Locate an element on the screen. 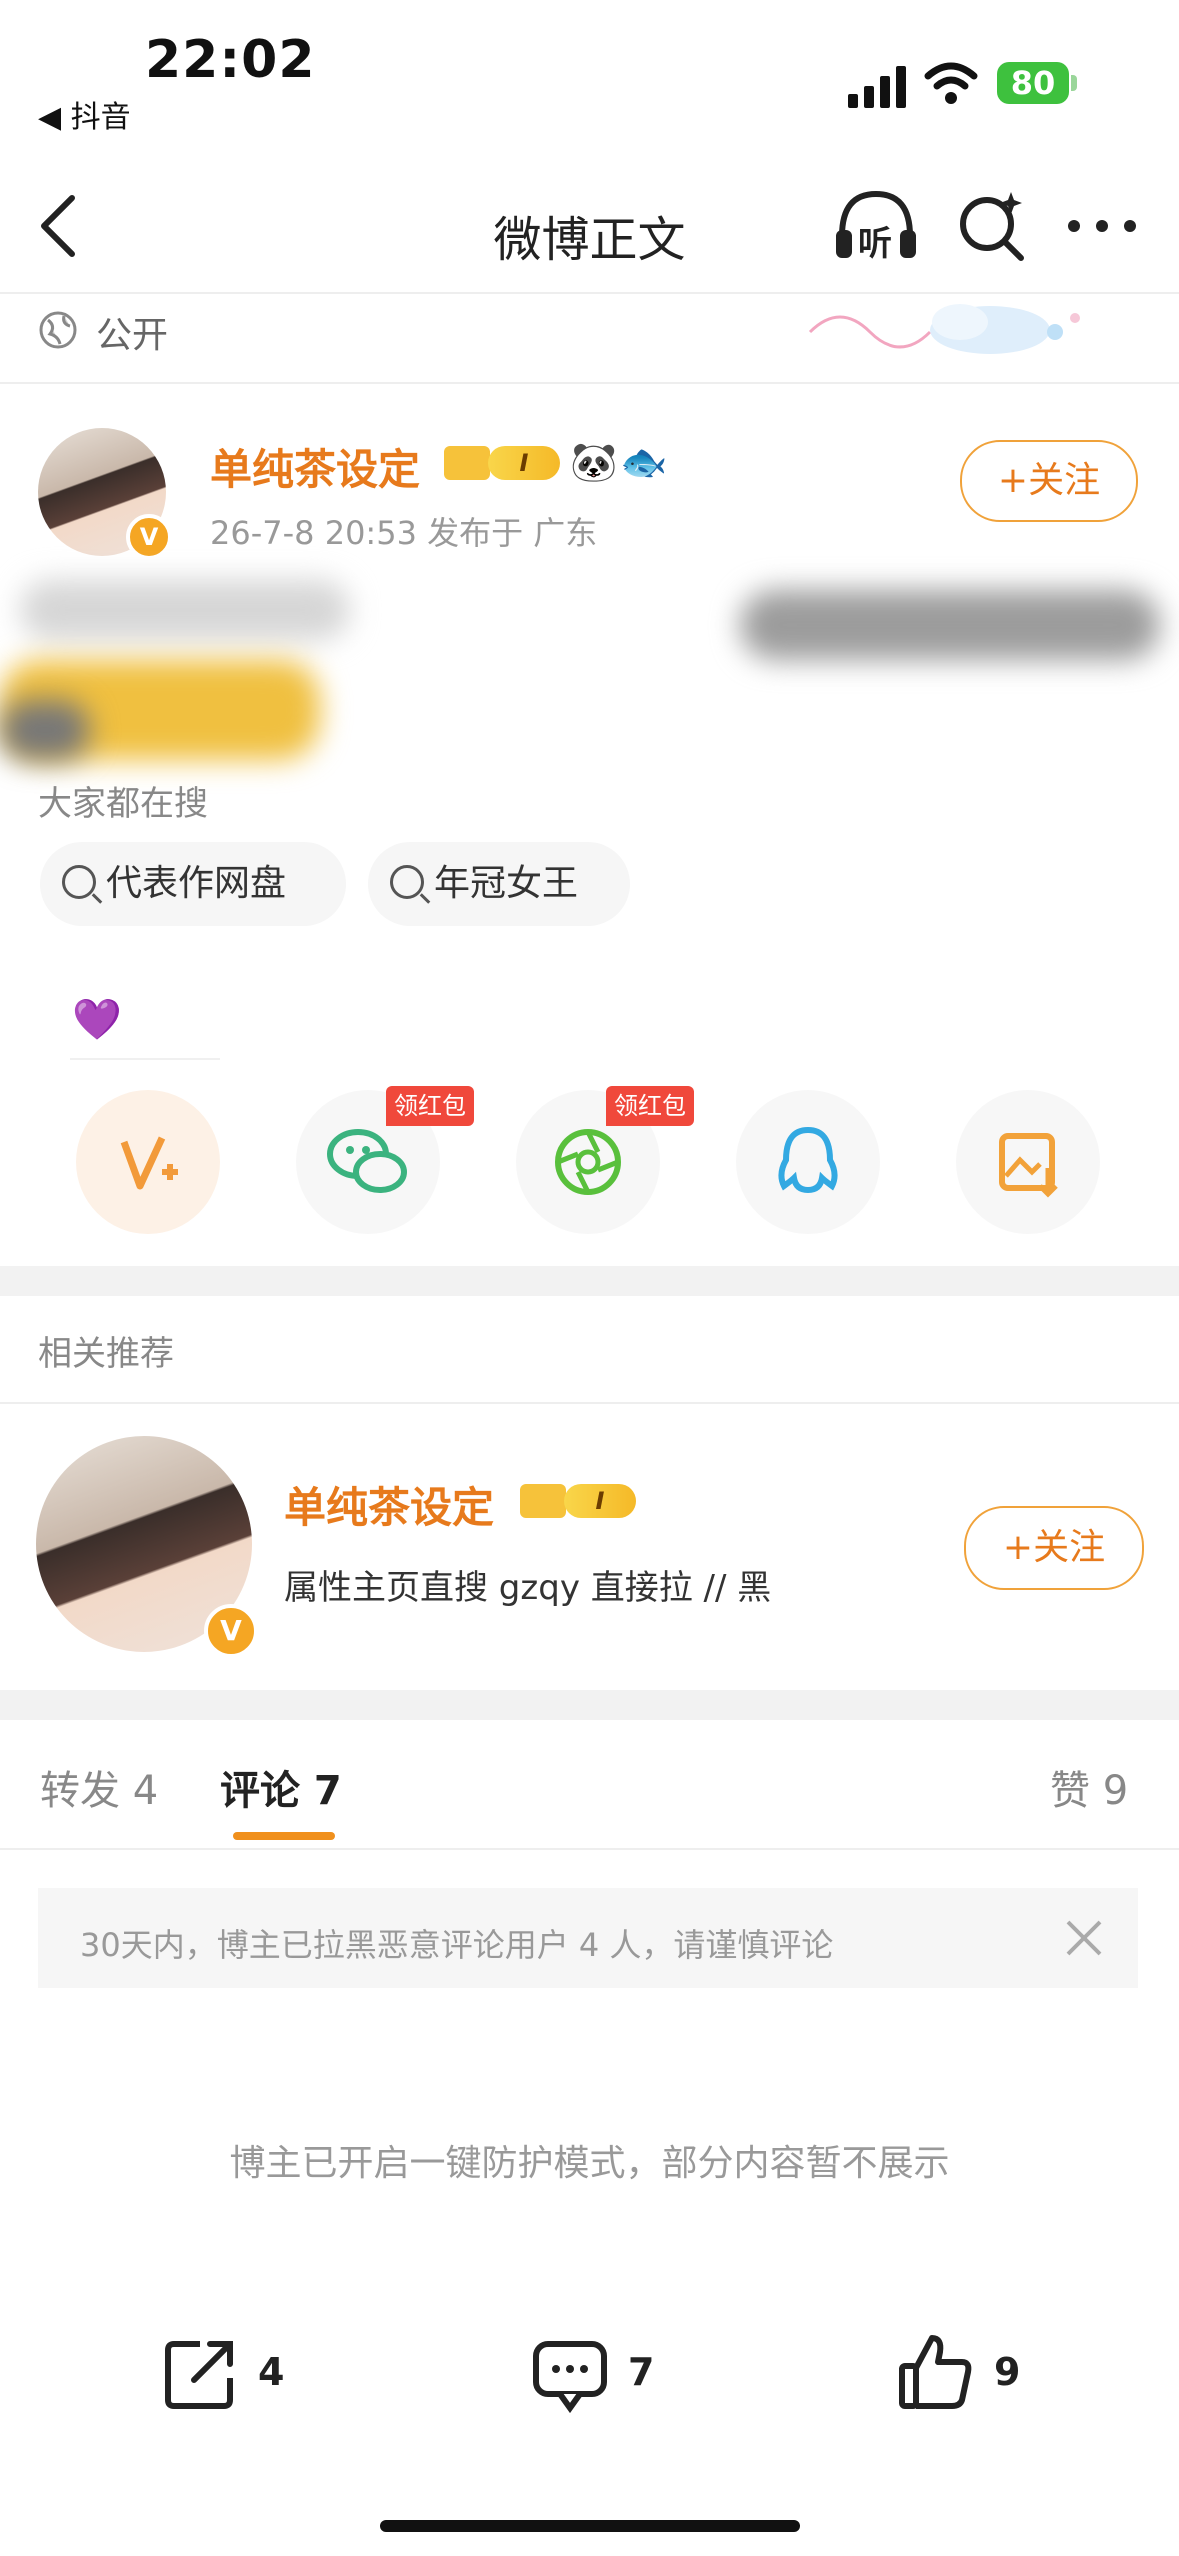 The image size is (1179, 2556). share-arrow-icon is located at coordinates (199, 2375).